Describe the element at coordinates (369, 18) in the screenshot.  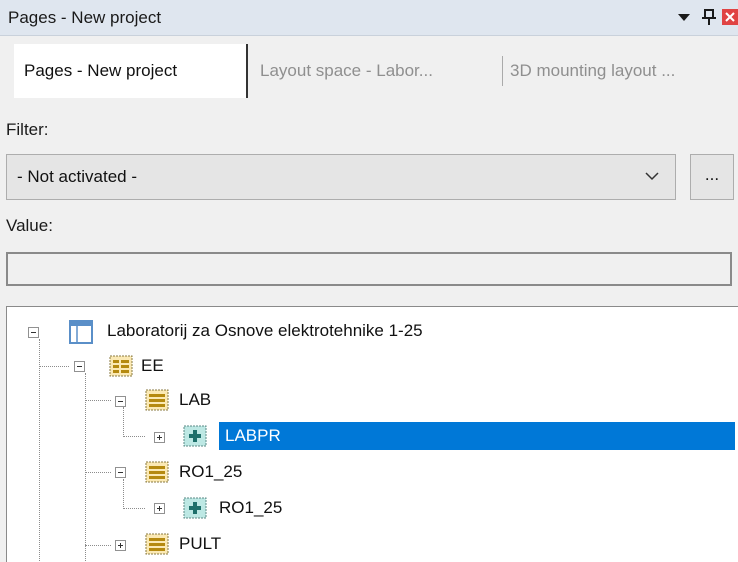
I see `panel-titlebar: Pages - New project` at that location.